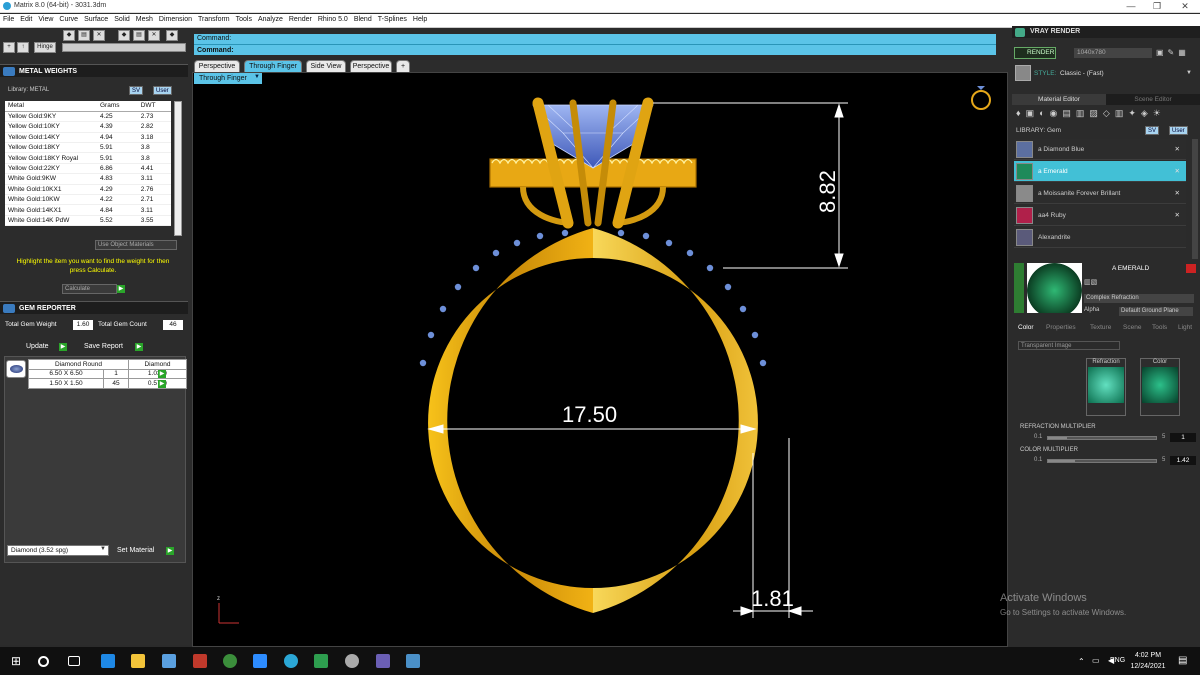 Image resolution: width=1200 pixels, height=675 pixels. What do you see at coordinates (244, 19) in the screenshot?
I see `menu-tools: Tools` at bounding box center [244, 19].